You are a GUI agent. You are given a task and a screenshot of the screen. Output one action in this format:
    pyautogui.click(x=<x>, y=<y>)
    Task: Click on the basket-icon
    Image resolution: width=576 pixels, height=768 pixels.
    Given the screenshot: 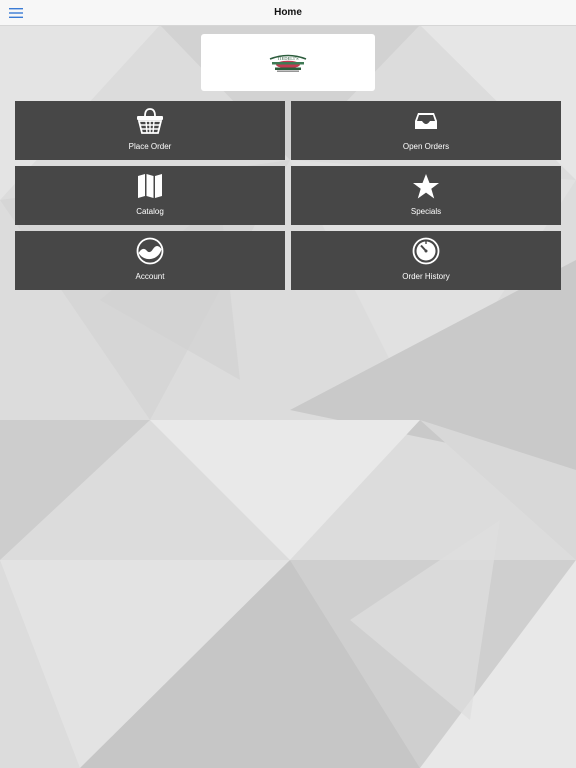 What is the action you would take?
    pyautogui.click(x=150, y=121)
    